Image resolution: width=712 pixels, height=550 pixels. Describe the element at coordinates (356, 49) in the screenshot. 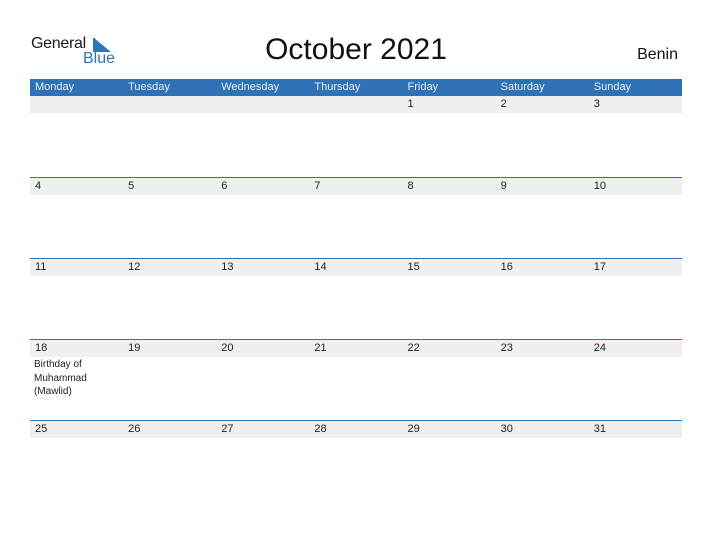

I see `calendar-title: October 2021` at that location.